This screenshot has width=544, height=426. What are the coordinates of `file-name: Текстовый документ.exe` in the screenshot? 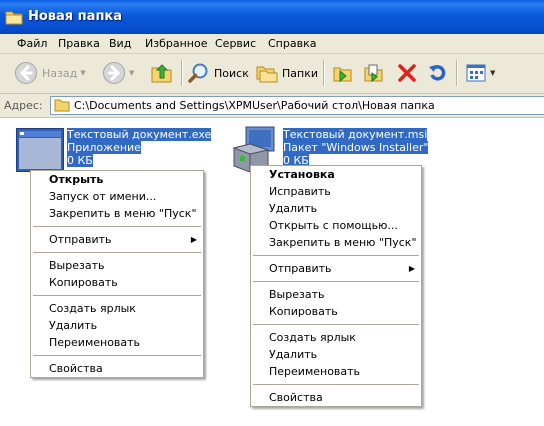 It's located at (139, 134).